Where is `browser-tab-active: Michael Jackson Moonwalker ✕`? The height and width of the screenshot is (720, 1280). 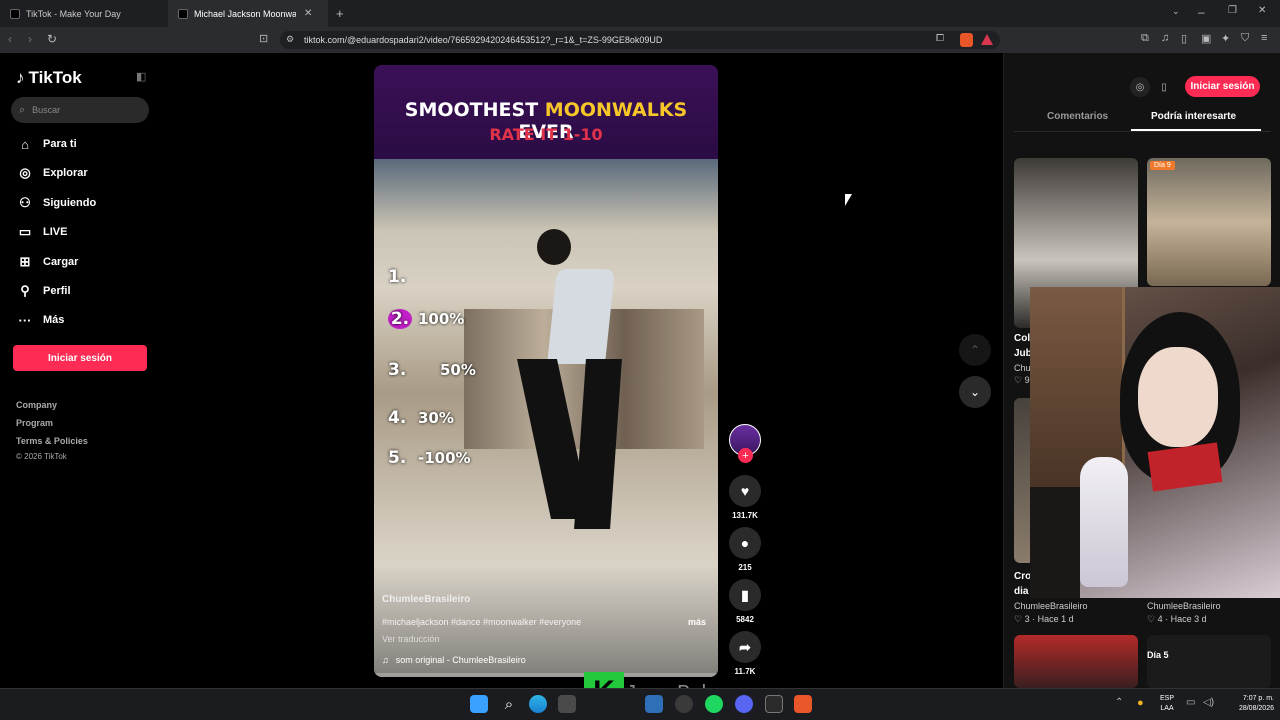 browser-tab-active: Michael Jackson Moonwalker ✕ is located at coordinates (248, 13).